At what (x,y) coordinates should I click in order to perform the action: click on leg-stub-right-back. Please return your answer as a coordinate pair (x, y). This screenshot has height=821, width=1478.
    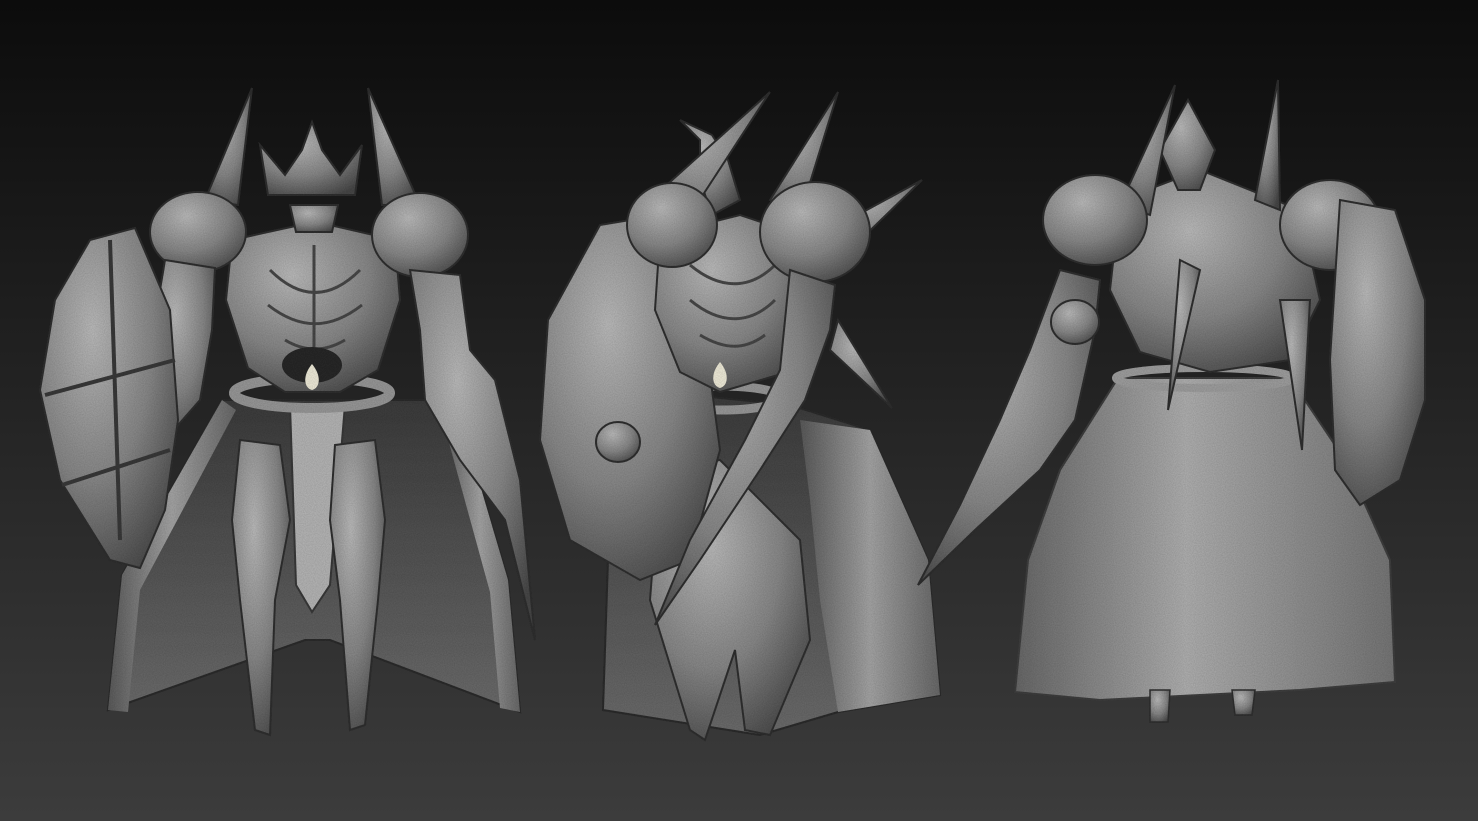
    Looking at the image, I should click on (1243, 702).